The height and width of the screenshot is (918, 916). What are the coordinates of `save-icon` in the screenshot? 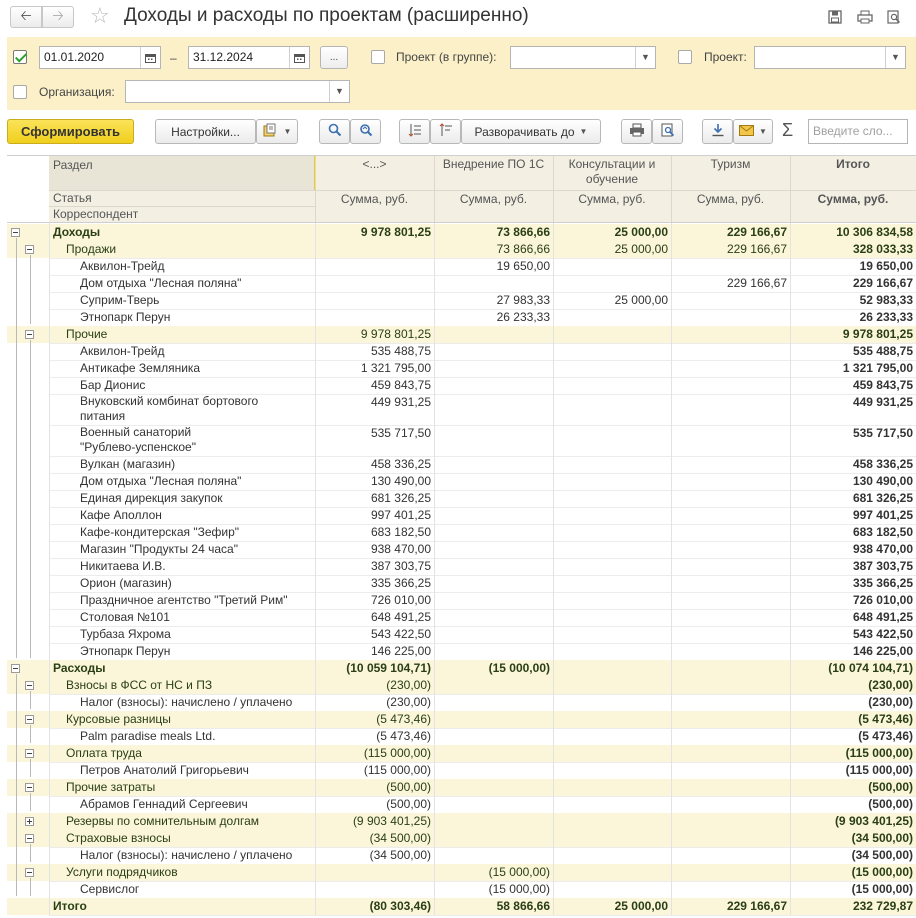 It's located at (835, 17).